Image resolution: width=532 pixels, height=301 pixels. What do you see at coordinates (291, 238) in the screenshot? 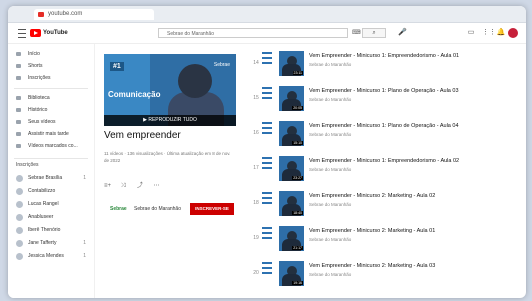
I see `video-thumbnail: 21:17` at bounding box center [291, 238].